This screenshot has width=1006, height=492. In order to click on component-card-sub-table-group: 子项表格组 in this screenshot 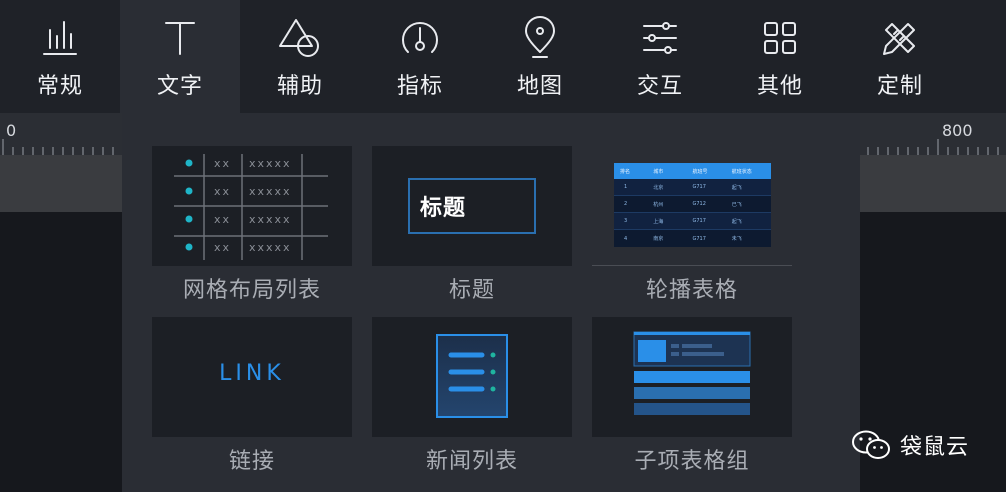, I will do `click(692, 396)`.